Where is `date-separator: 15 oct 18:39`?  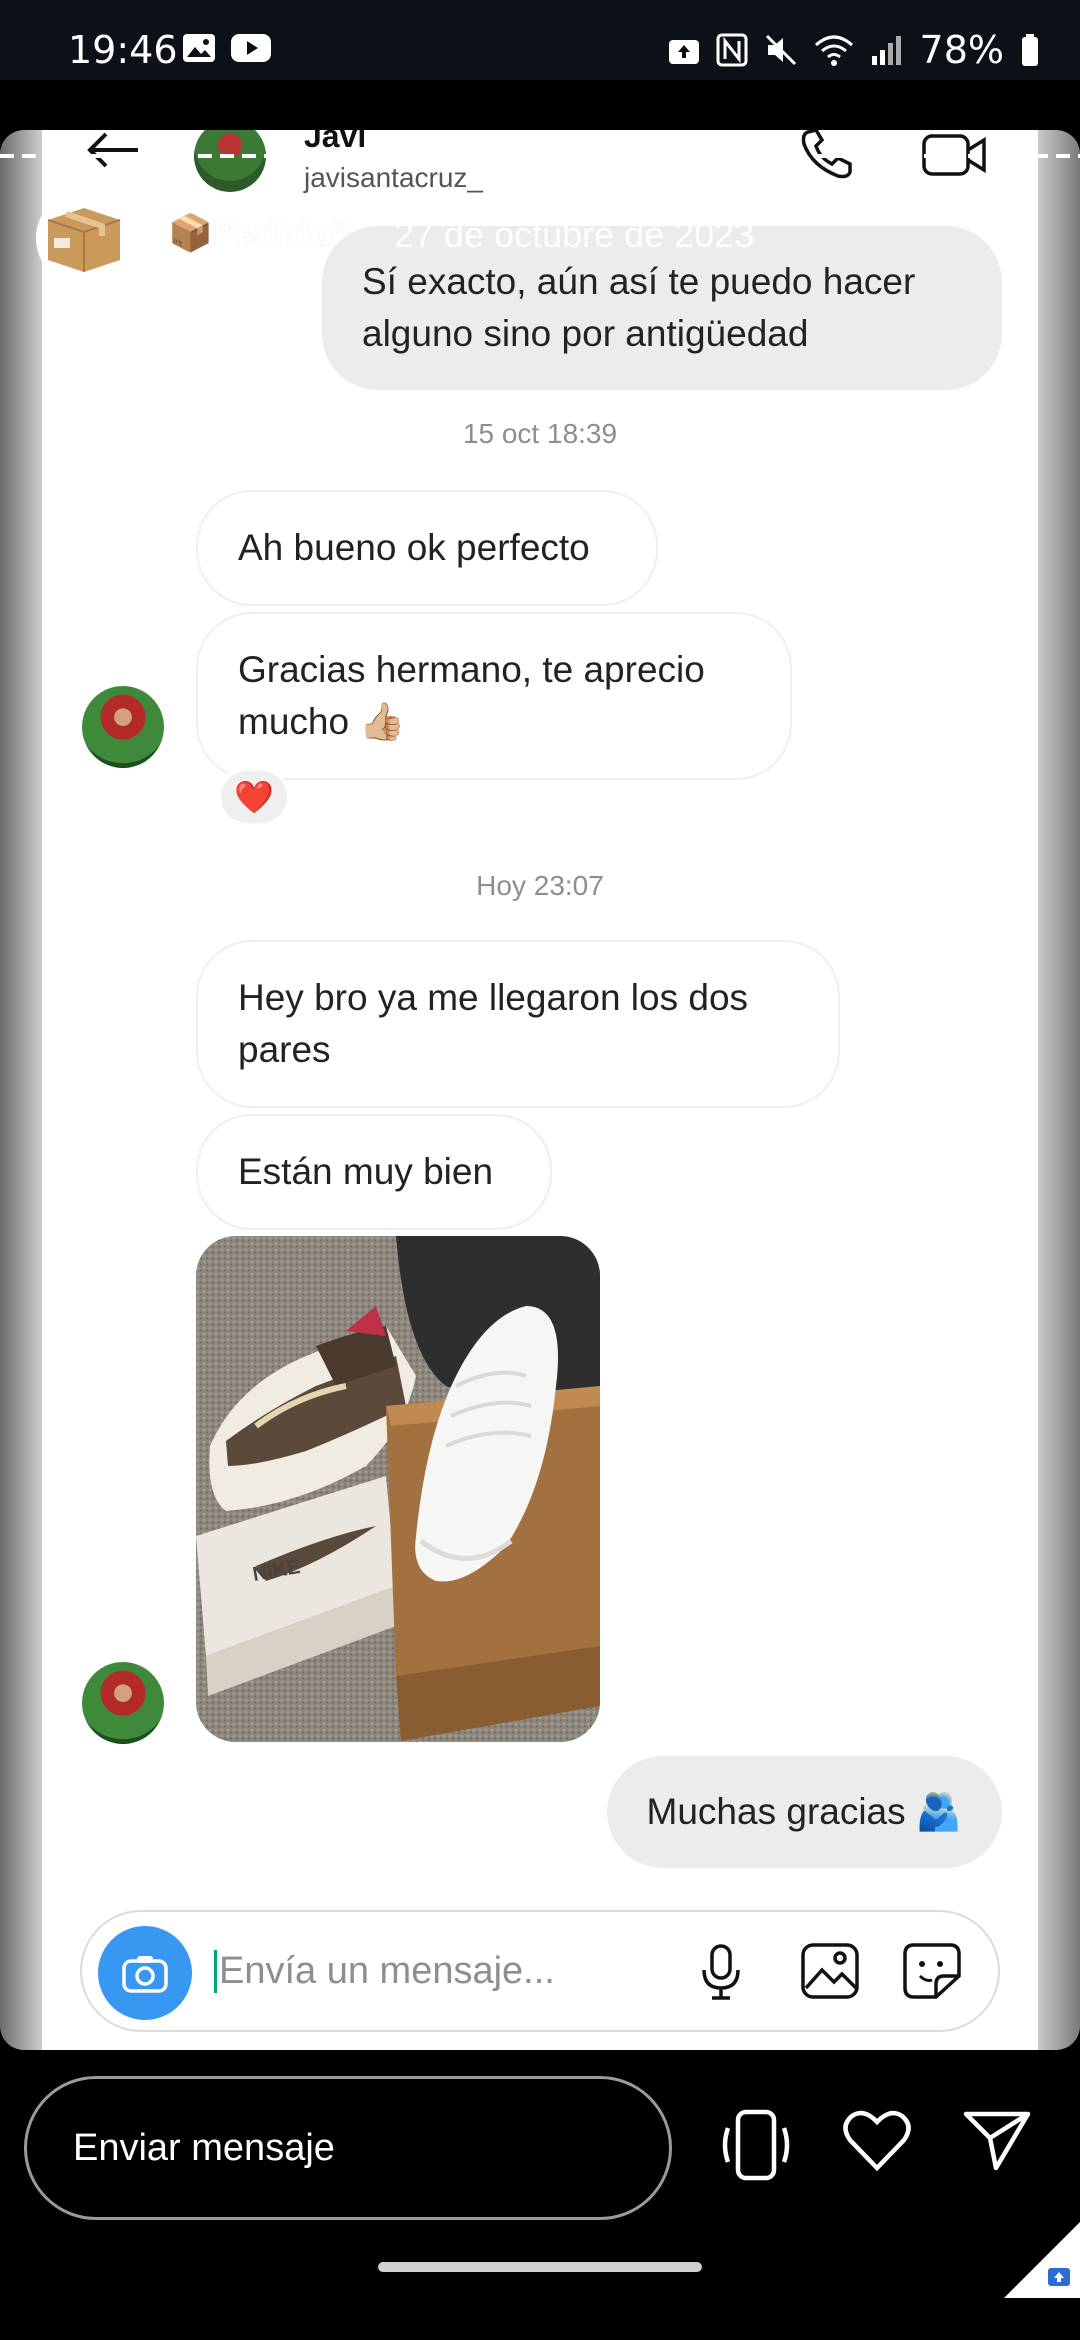
date-separator: 15 oct 18:39 is located at coordinates (540, 433).